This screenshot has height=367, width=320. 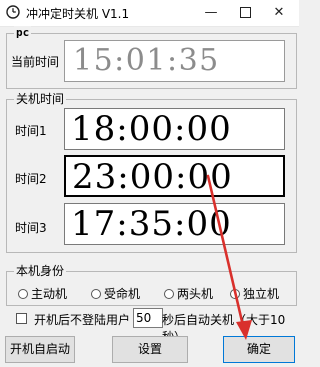 I want to click on shutdown-time-legend: 关机时间, so click(x=40, y=99).